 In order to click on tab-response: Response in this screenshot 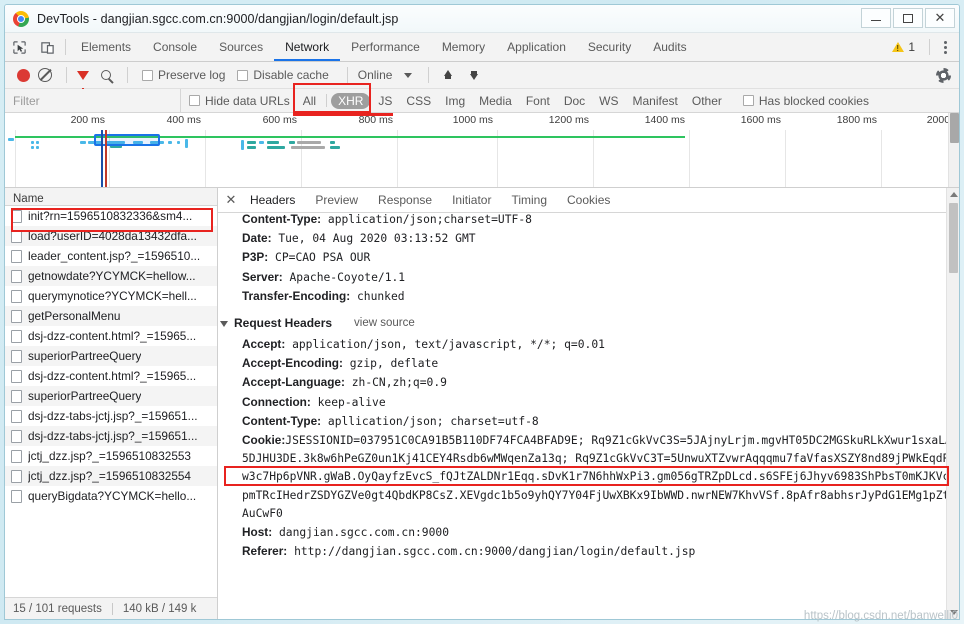, I will do `click(405, 200)`.